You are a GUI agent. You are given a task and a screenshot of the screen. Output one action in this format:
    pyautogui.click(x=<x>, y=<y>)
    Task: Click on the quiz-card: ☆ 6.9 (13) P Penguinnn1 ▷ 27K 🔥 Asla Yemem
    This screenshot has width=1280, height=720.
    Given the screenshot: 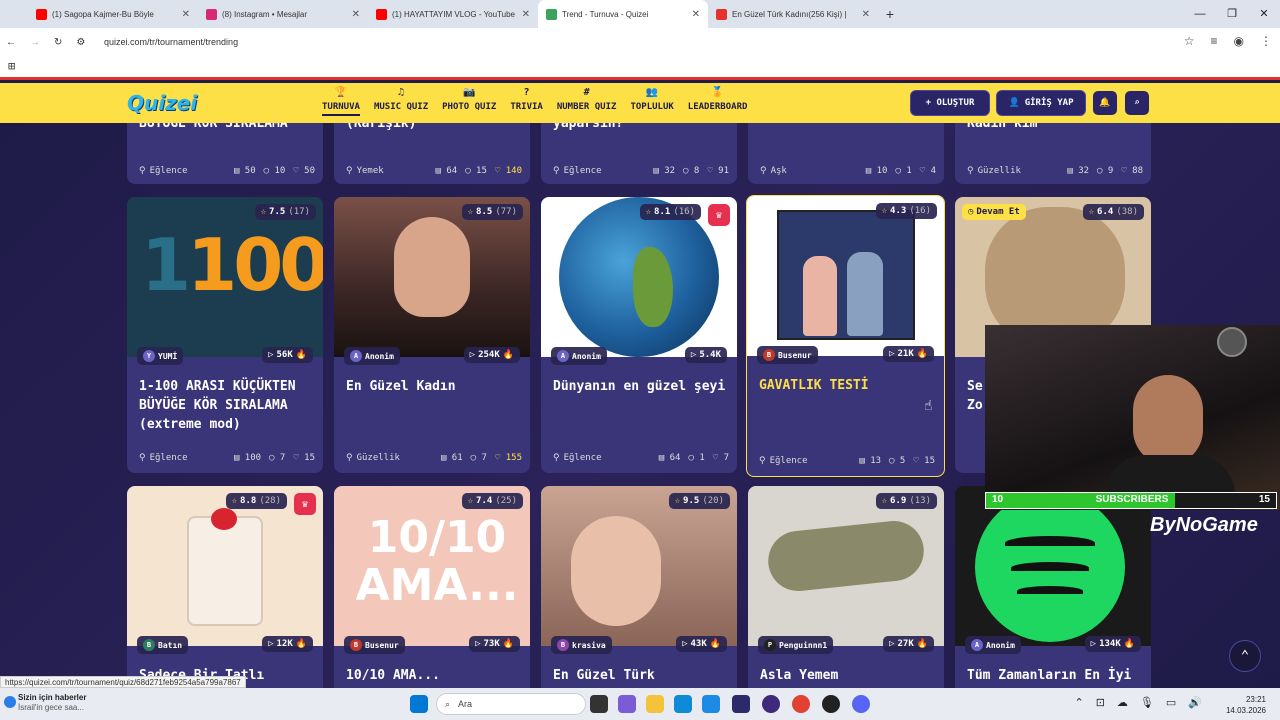 What is the action you would take?
    pyautogui.click(x=846, y=587)
    